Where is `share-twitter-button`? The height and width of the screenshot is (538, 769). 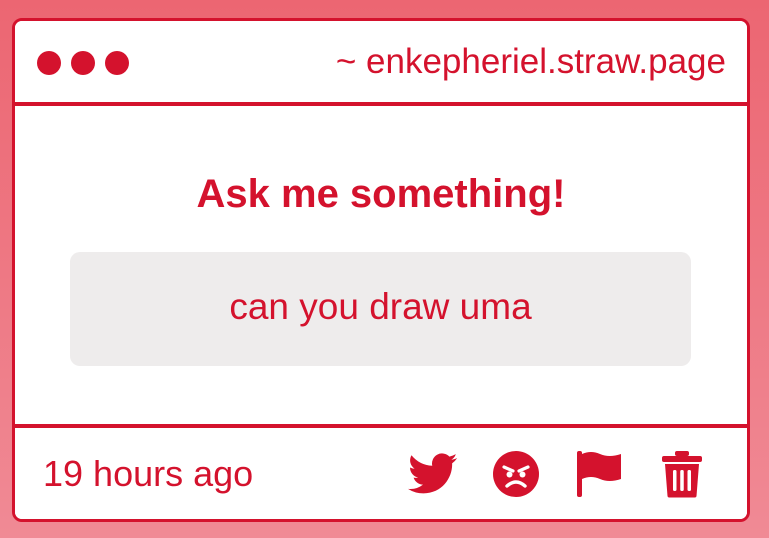
share-twitter-button is located at coordinates (433, 474).